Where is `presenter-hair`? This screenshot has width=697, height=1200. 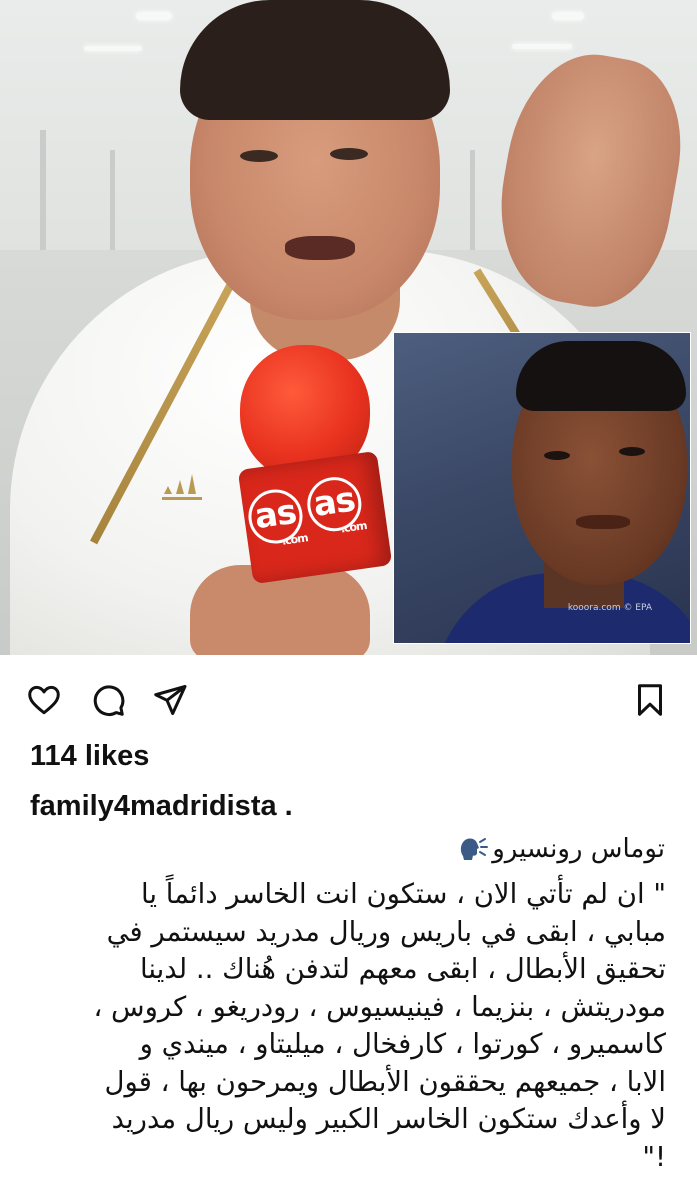
presenter-hair is located at coordinates (315, 60).